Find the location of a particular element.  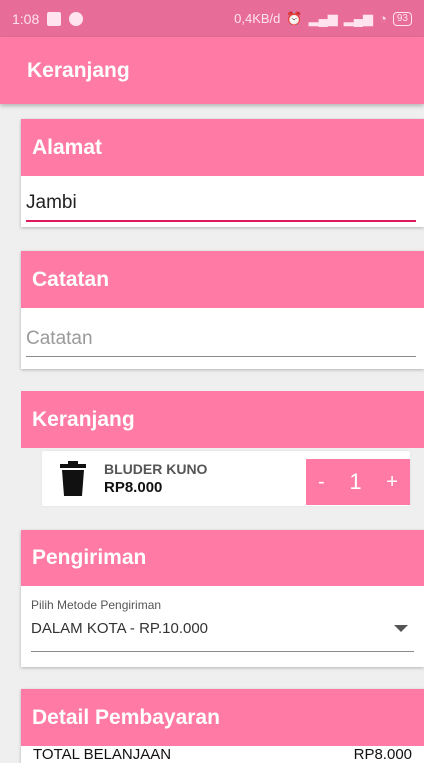

status-bar: 1:08 0,4KB/d ⏰ ▂▄▆ ▂▄▆ ◔ 93 is located at coordinates (212, 18).